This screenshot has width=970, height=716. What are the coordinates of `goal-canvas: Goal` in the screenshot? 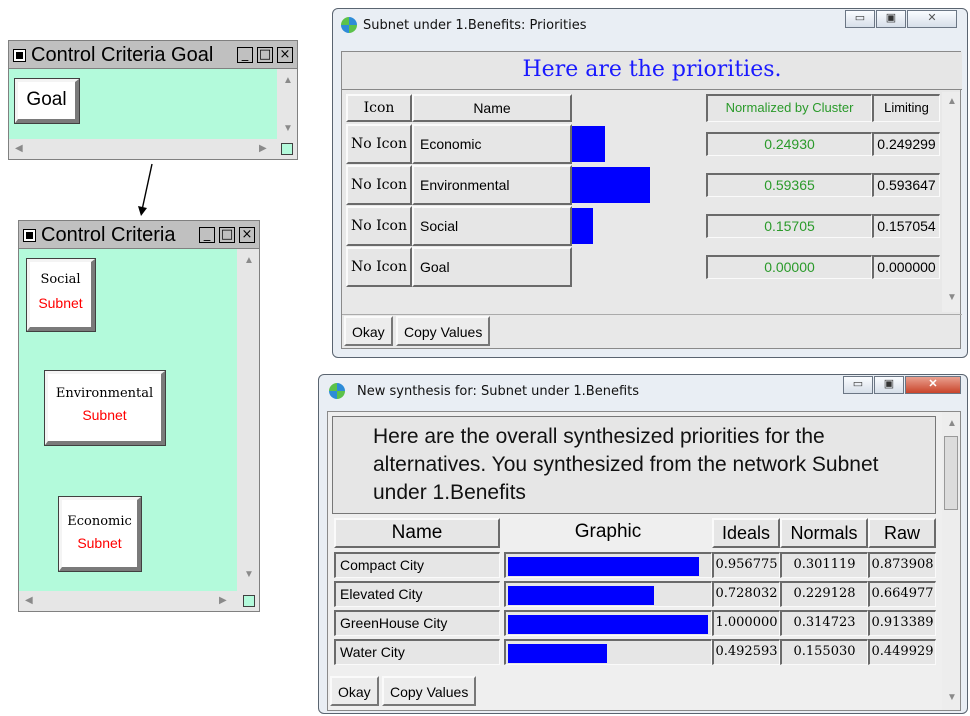 It's located at (143, 104).